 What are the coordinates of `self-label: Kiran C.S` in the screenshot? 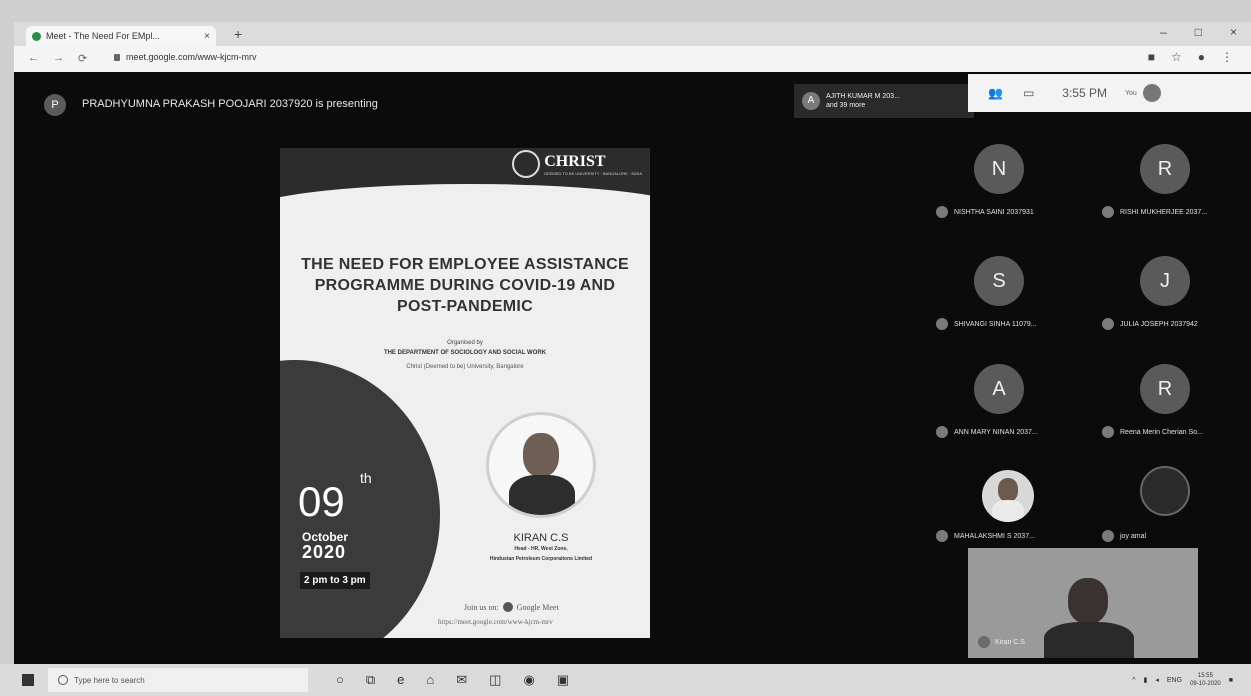 It's located at (1001, 642).